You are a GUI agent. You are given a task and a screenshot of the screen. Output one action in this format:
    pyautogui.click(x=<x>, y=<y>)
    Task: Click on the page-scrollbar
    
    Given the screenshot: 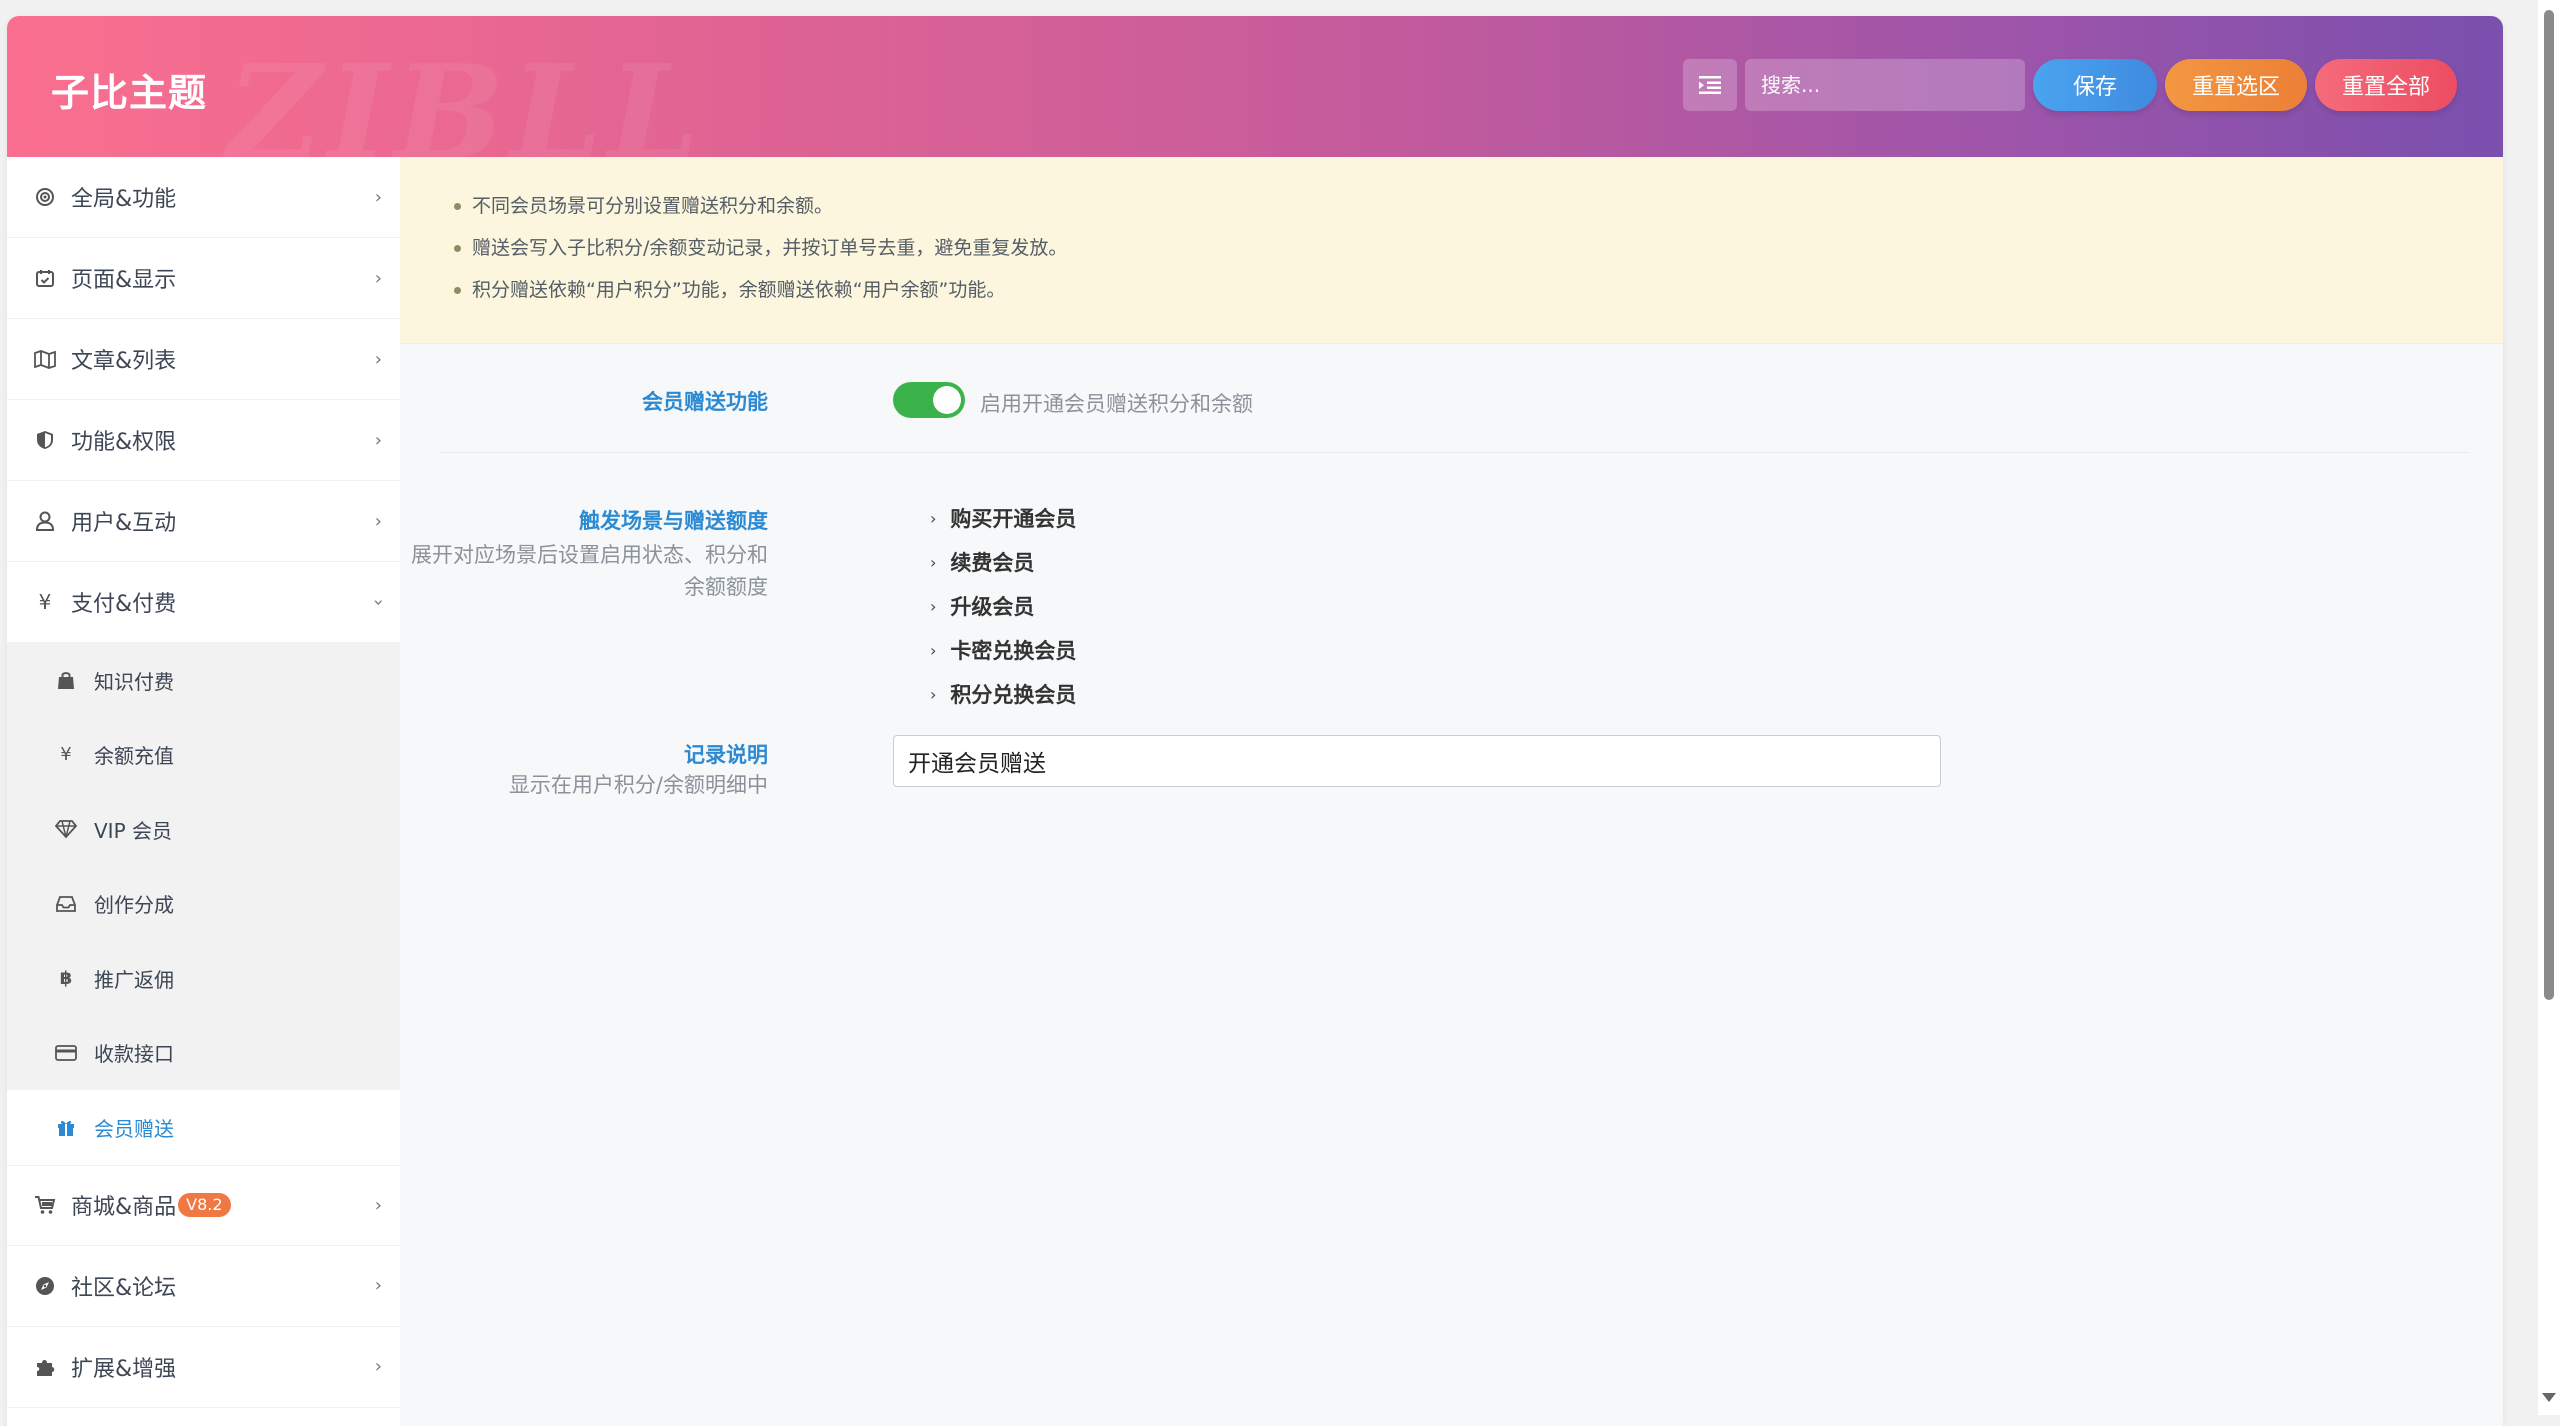 What is the action you would take?
    pyautogui.click(x=2549, y=707)
    